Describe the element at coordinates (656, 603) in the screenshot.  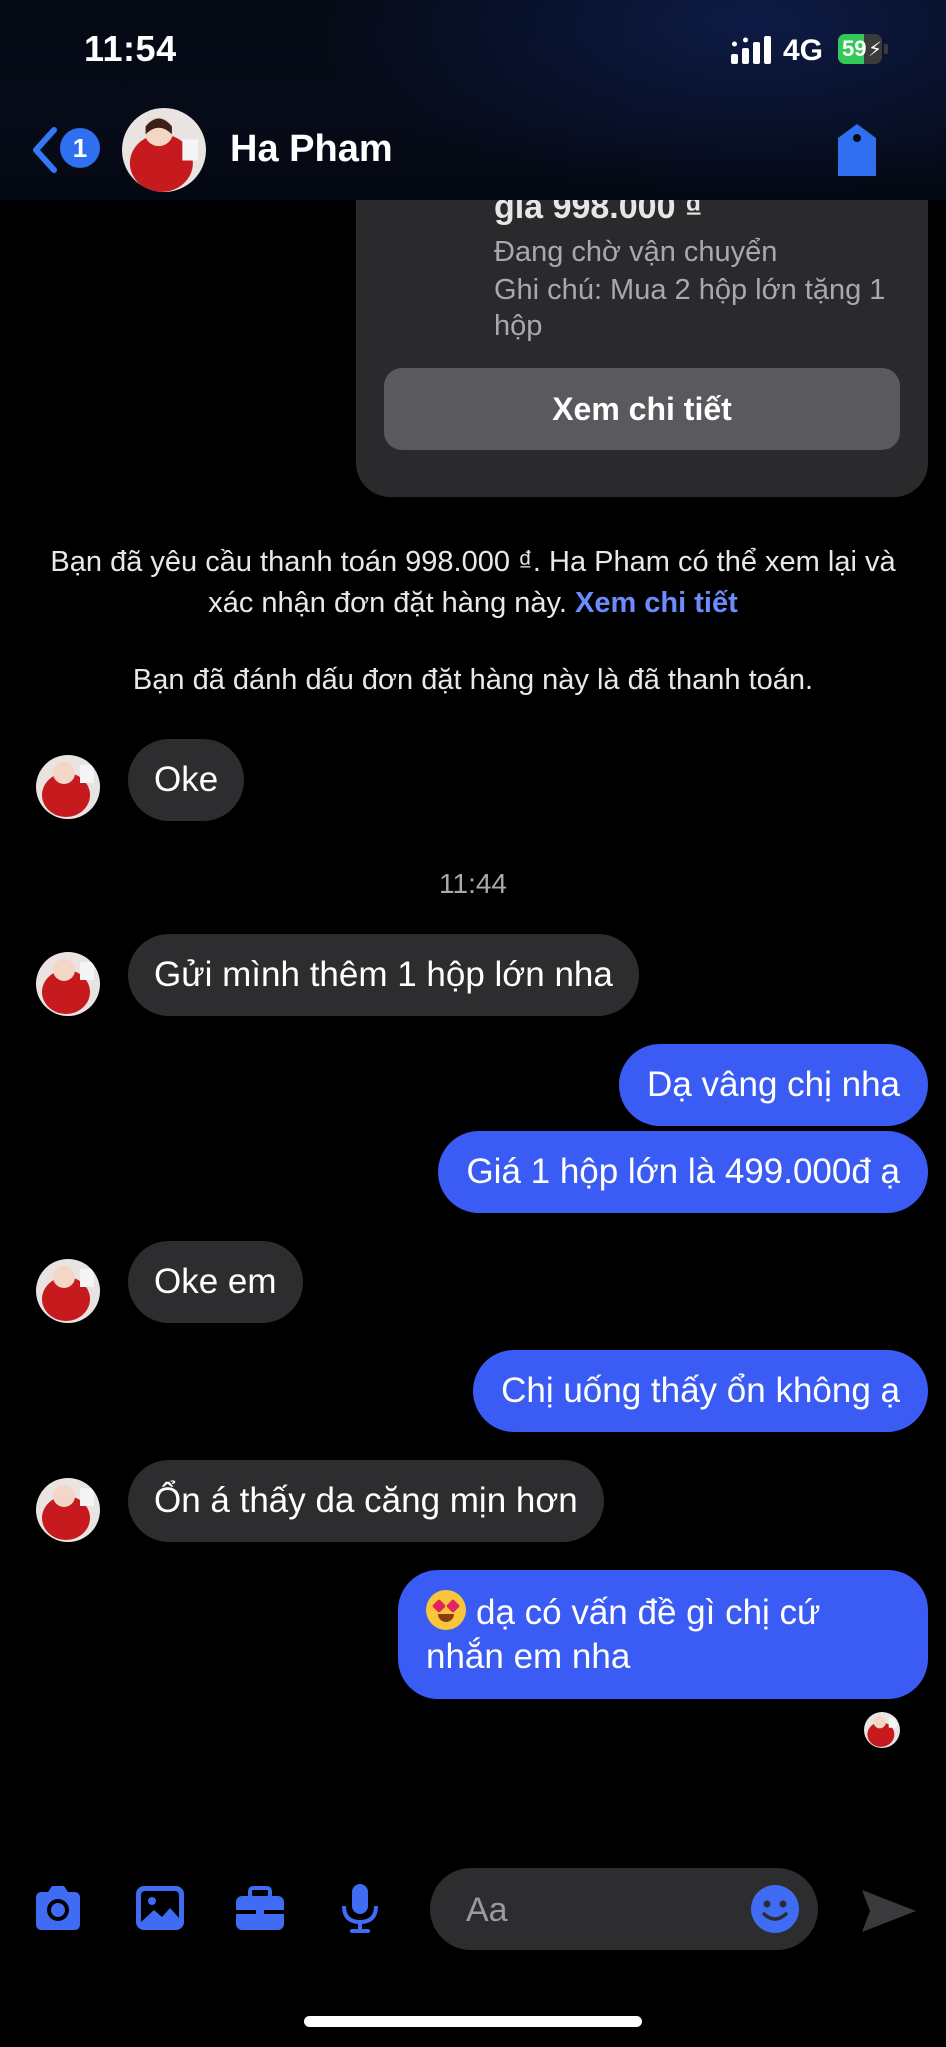
I see `payment-details-link: Xem chi tiết` at that location.